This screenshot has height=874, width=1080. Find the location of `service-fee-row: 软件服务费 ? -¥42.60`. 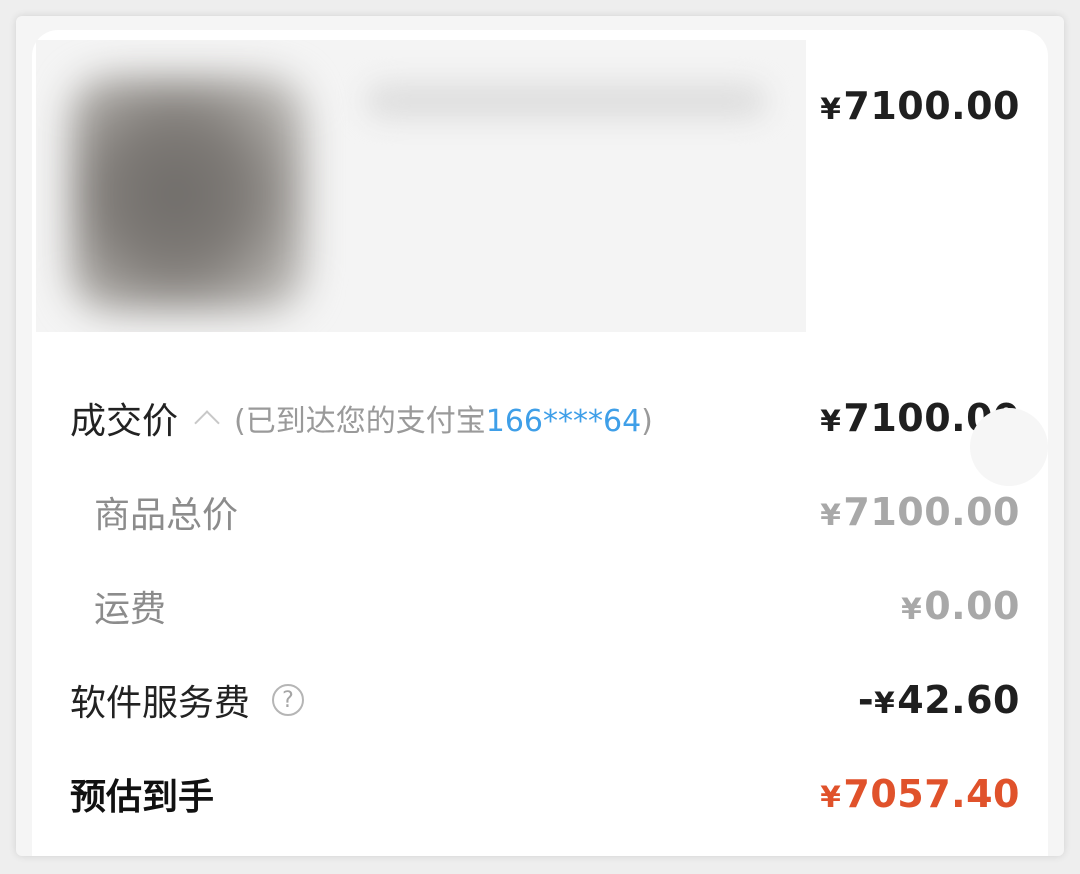

service-fee-row: 软件服务费 ? -¥42.60 is located at coordinates (540, 700).